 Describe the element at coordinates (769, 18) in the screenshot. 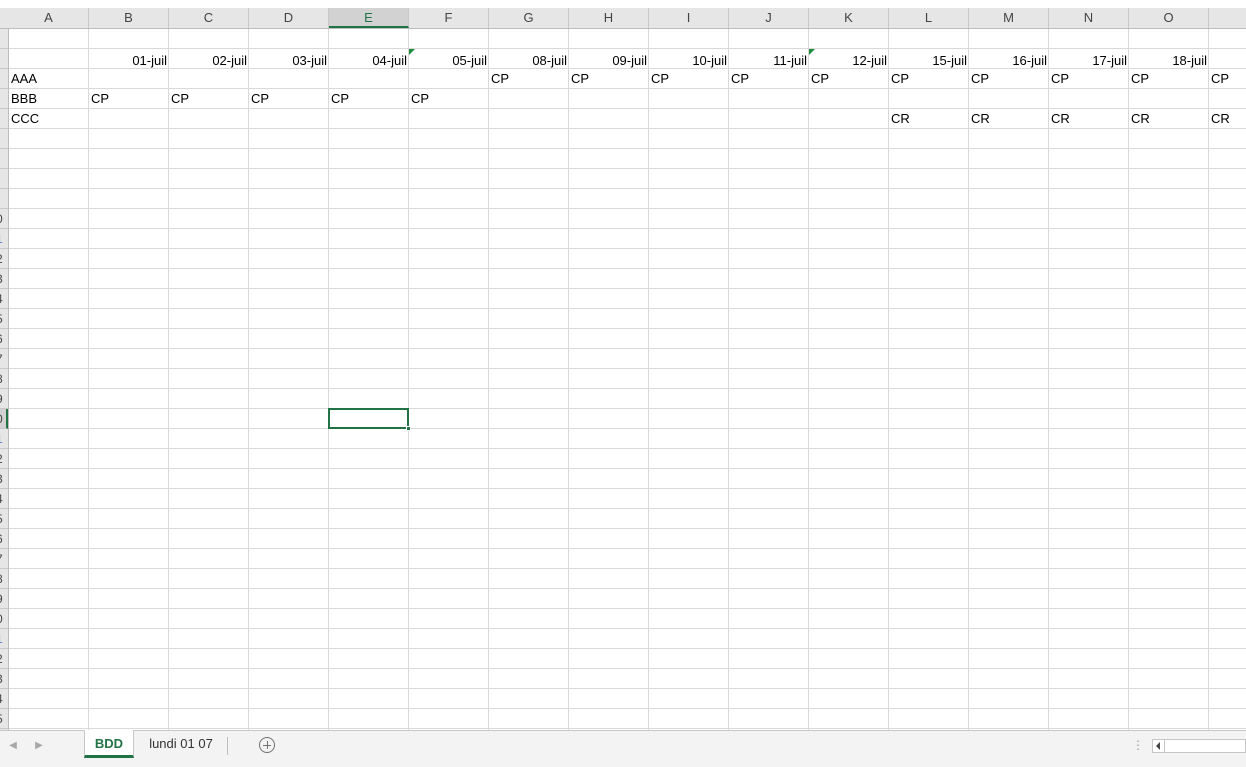

I see `column-header-j: J` at that location.